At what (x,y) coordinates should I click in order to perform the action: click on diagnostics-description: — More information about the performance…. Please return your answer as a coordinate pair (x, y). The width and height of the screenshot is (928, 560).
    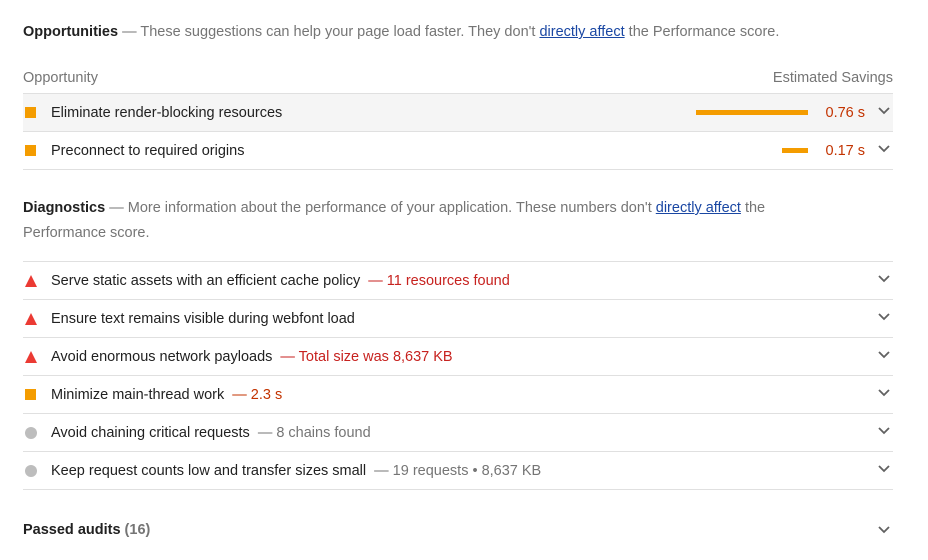
    Looking at the image, I should click on (380, 208).